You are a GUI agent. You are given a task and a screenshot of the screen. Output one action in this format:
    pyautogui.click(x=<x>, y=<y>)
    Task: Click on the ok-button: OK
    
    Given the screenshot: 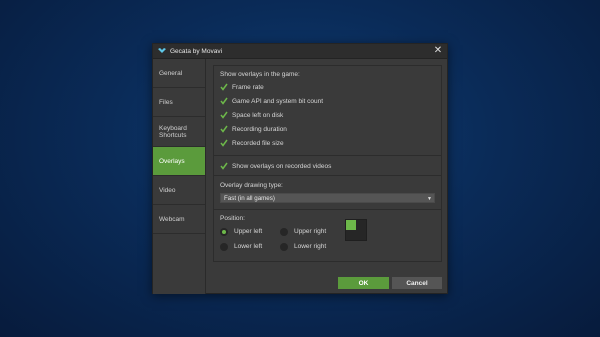 What is the action you would take?
    pyautogui.click(x=363, y=283)
    